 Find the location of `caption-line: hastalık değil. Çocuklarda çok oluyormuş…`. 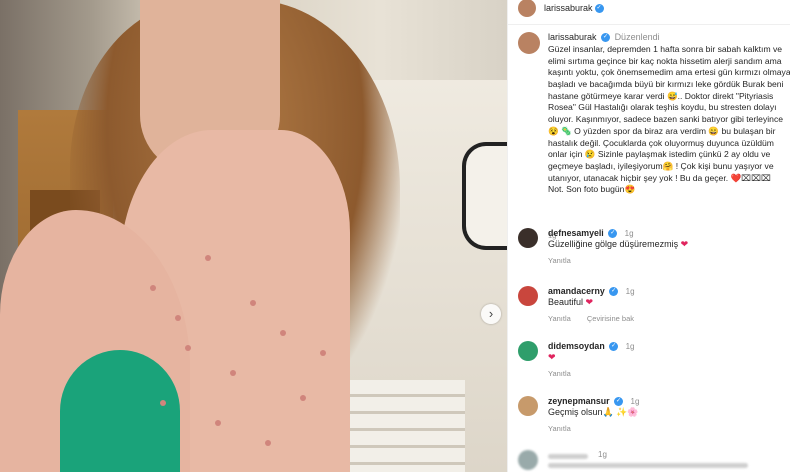

caption-line: hastalık değil. Çocuklarda çok oluyormuş… is located at coordinates (661, 142).